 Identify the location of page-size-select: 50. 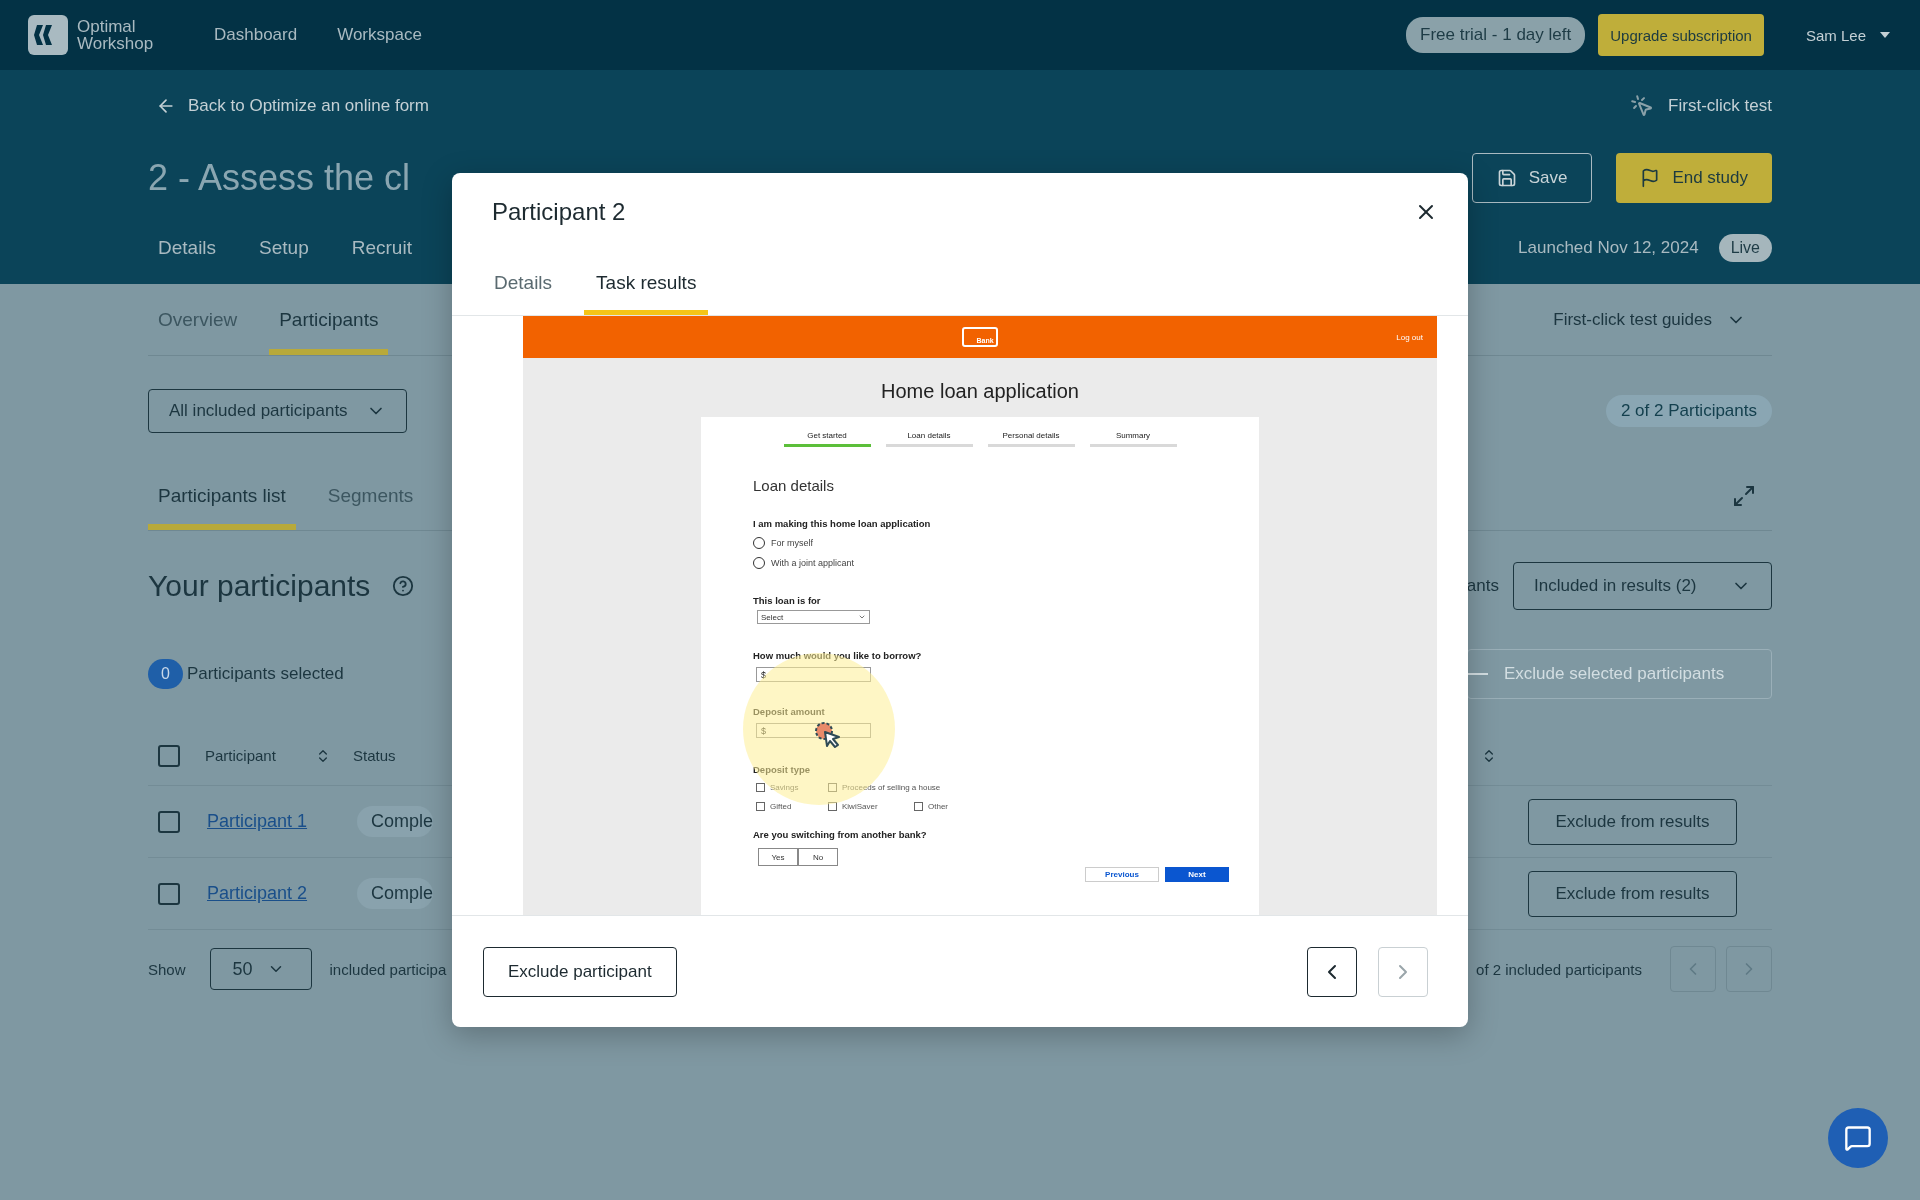
(260, 969).